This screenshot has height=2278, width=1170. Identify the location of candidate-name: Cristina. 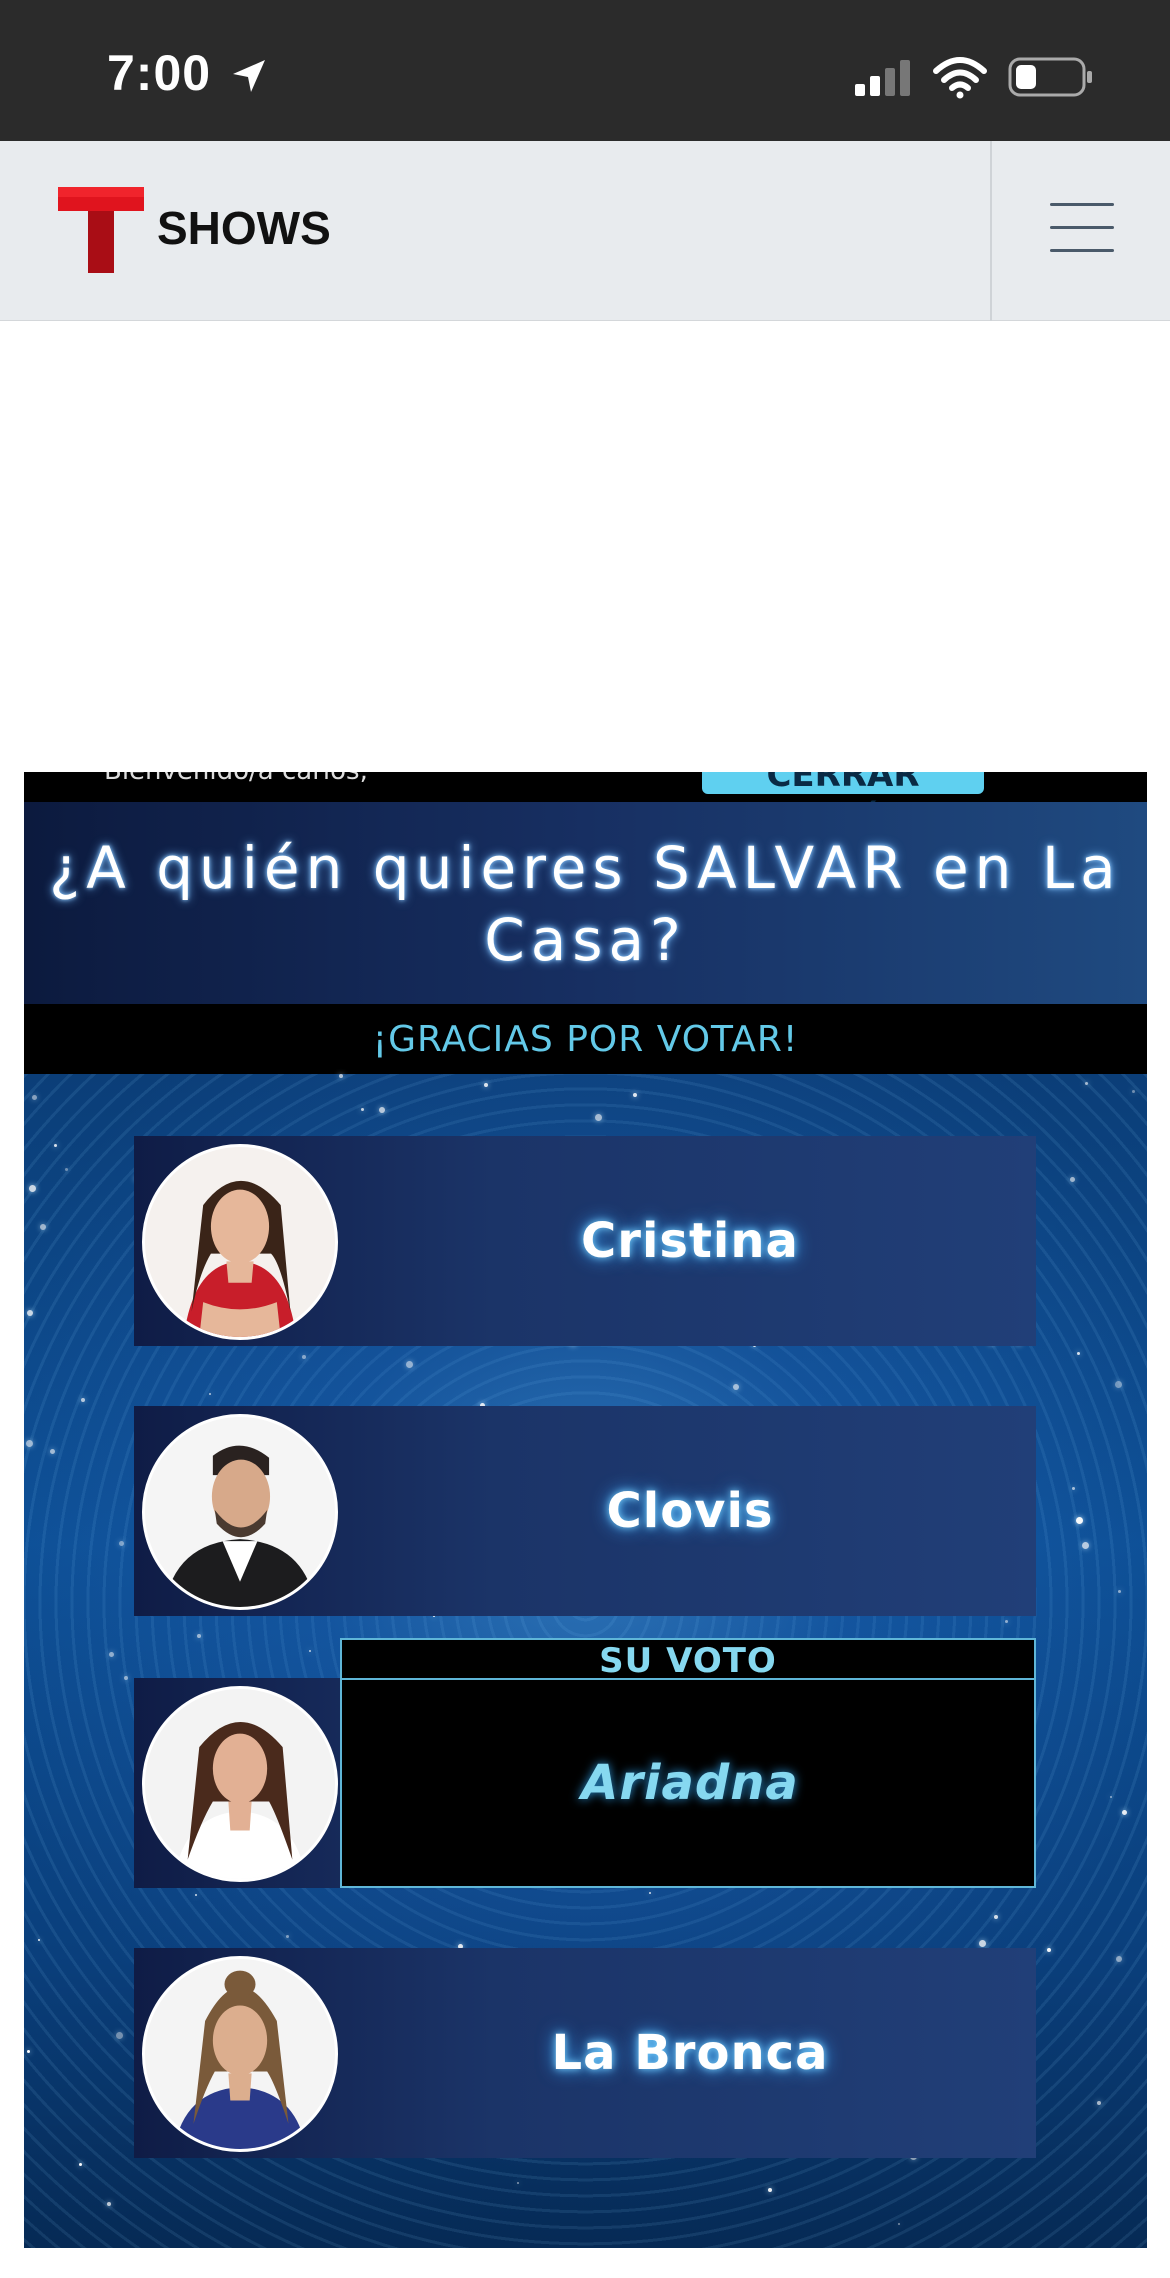
(690, 1241).